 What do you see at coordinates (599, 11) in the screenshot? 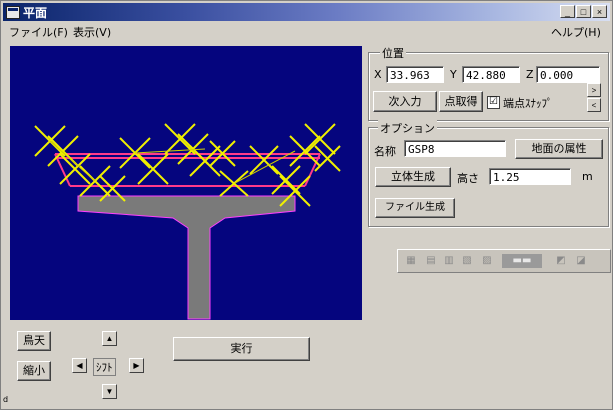
I see `close-button: ×` at bounding box center [599, 11].